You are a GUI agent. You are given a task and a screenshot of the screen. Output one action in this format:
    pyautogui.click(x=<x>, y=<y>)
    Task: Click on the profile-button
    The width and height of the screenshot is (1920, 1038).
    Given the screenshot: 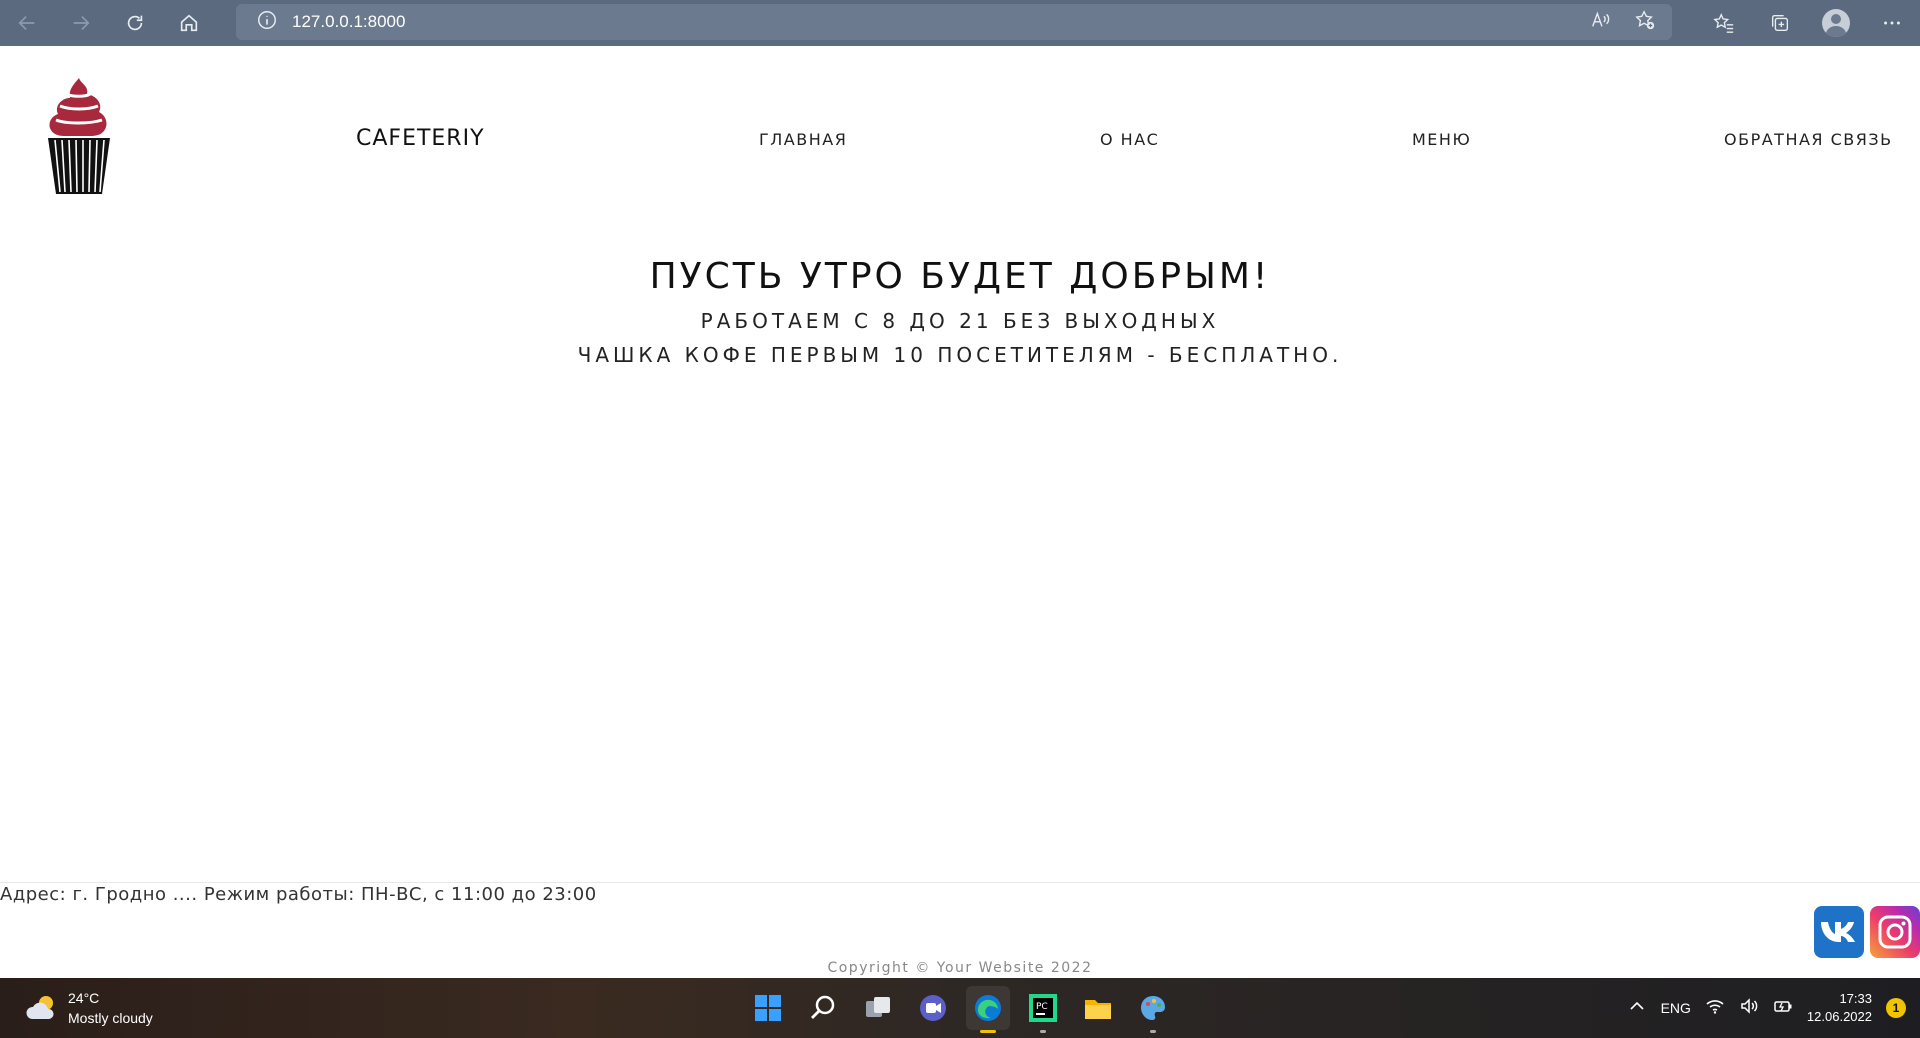 What is the action you would take?
    pyautogui.click(x=1836, y=23)
    